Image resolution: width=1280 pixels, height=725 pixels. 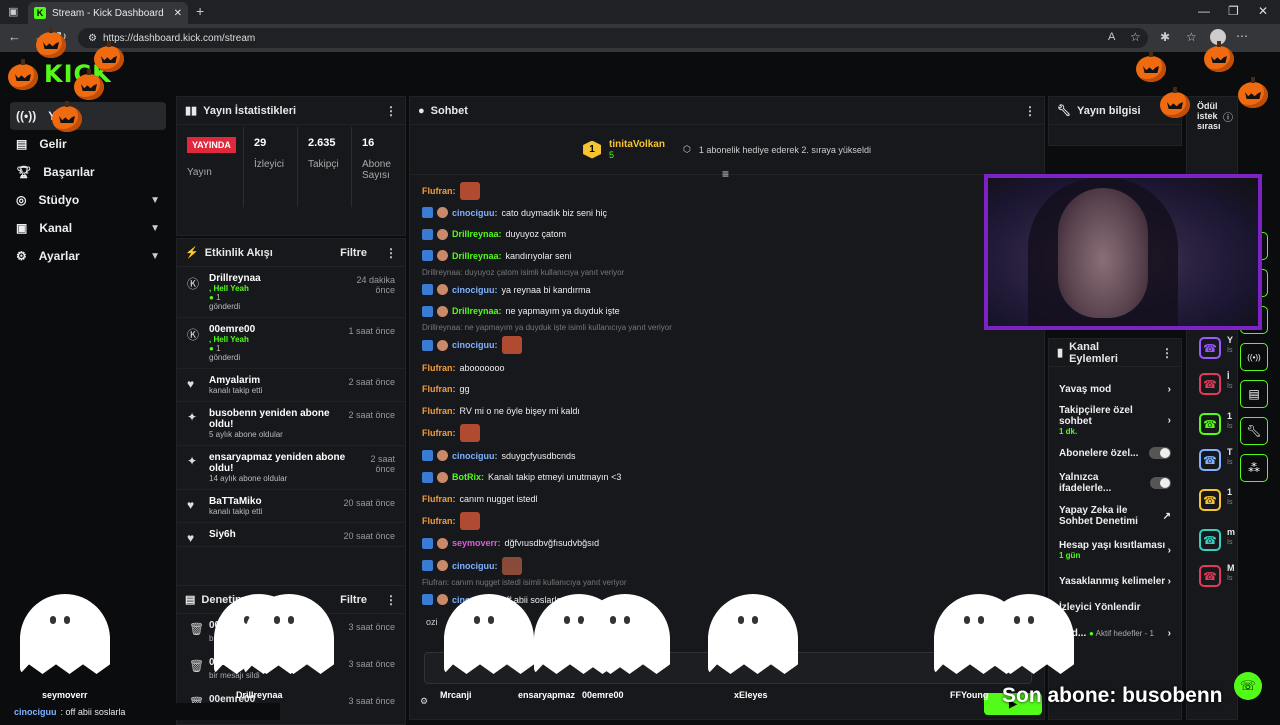 I want to click on favorites-icon: ☆, so click(x=1191, y=37).